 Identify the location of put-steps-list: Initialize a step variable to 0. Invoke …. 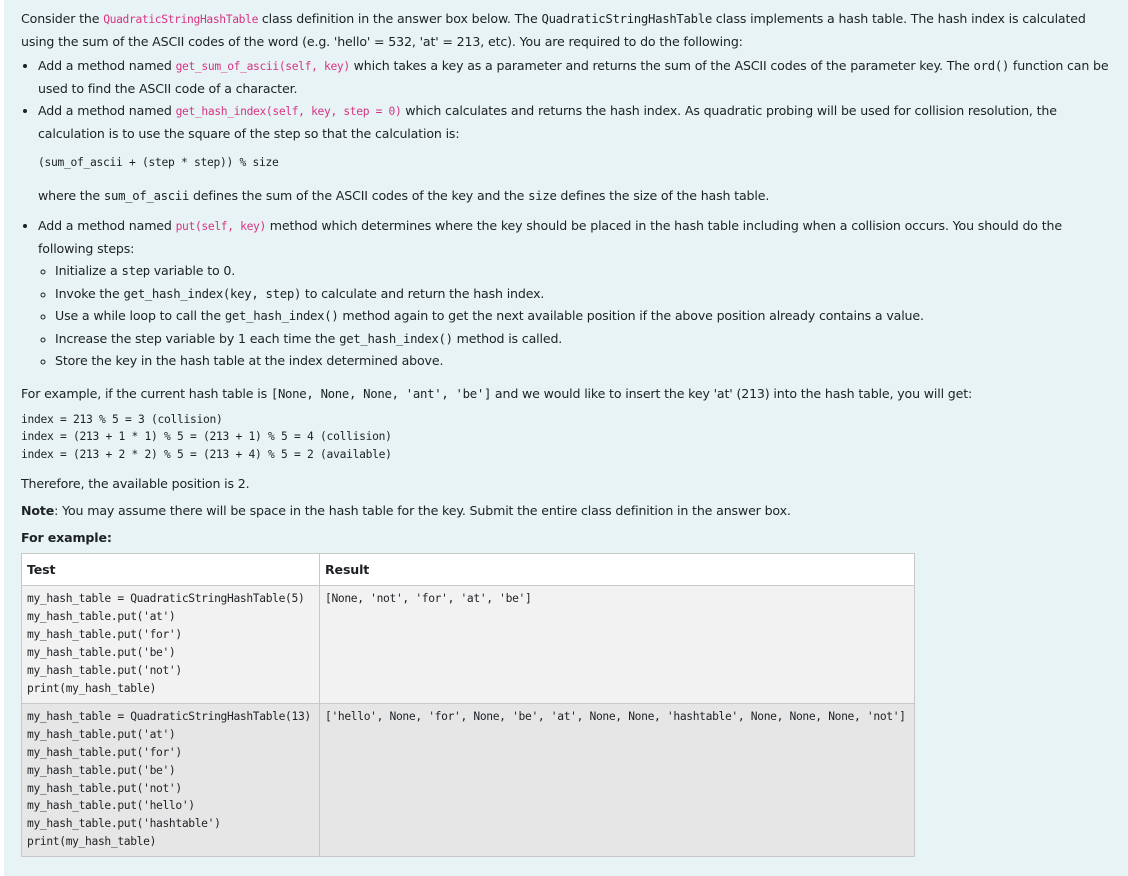
(575, 316).